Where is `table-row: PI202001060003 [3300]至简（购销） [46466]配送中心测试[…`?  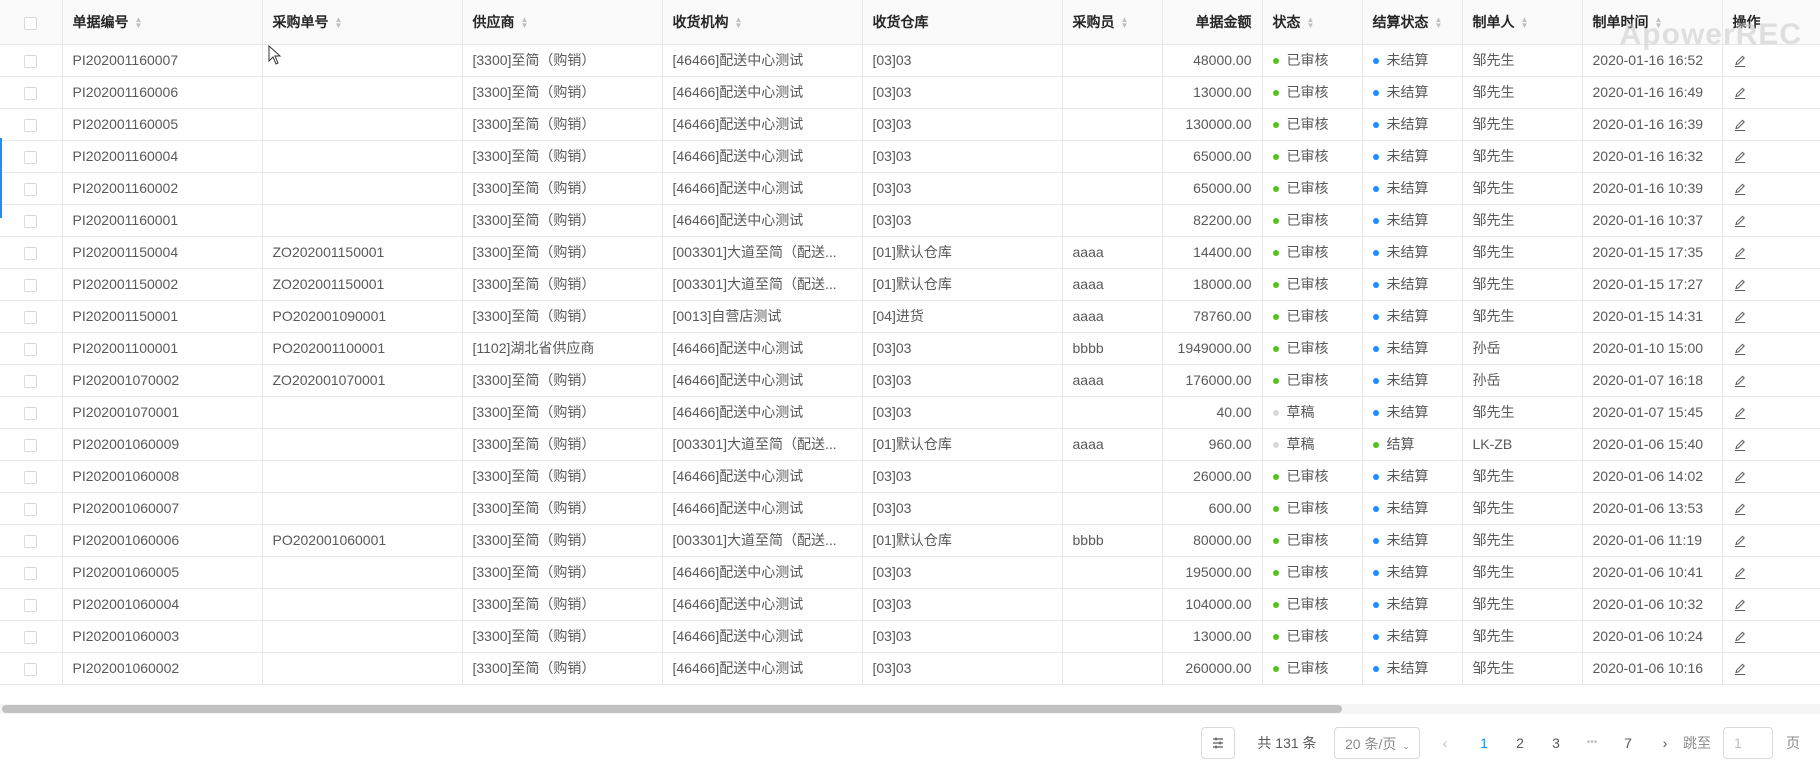 table-row: PI202001060003 [3300]至简（购销） [46466]配送中心测试[… is located at coordinates (910, 636).